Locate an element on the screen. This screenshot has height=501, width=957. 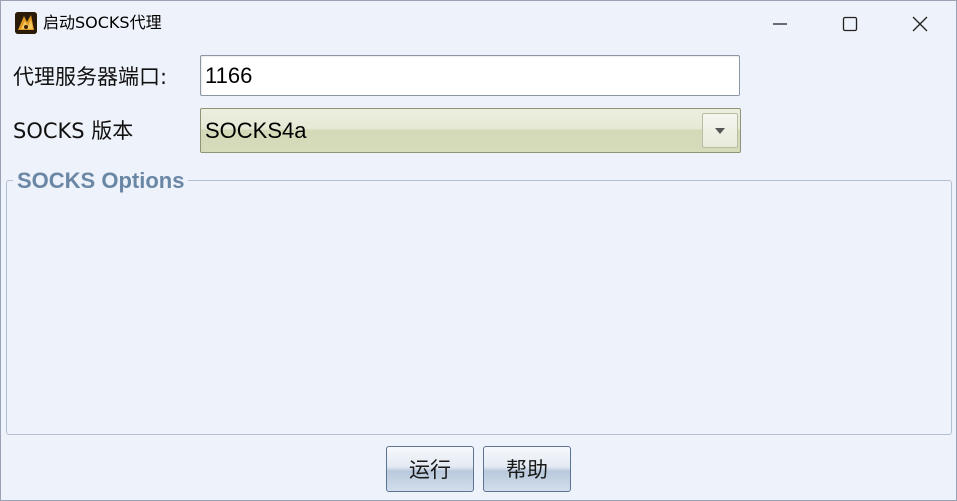
run-button: 运行 is located at coordinates (430, 469).